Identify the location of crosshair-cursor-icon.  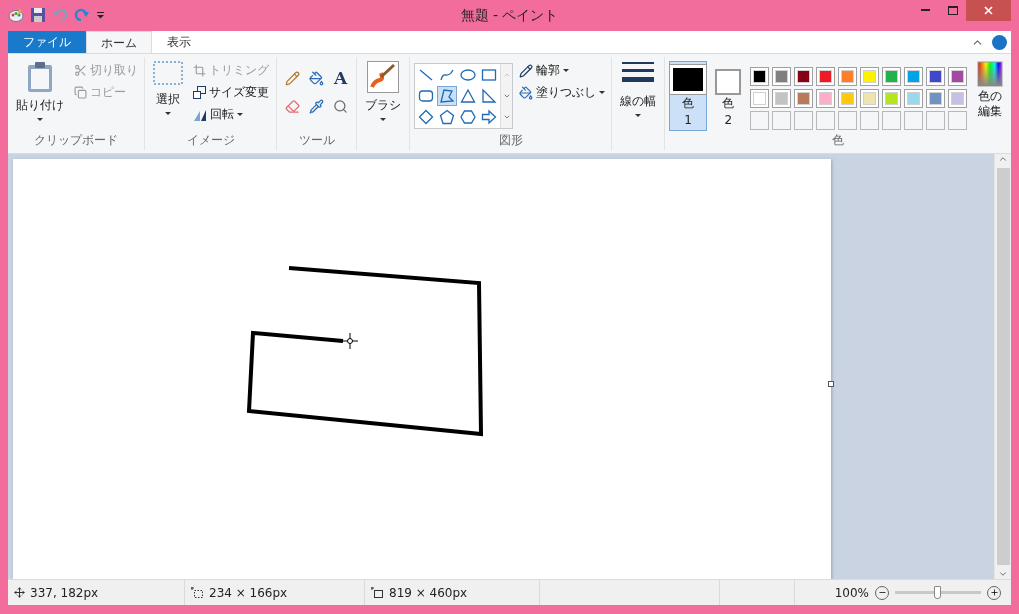
(350, 341).